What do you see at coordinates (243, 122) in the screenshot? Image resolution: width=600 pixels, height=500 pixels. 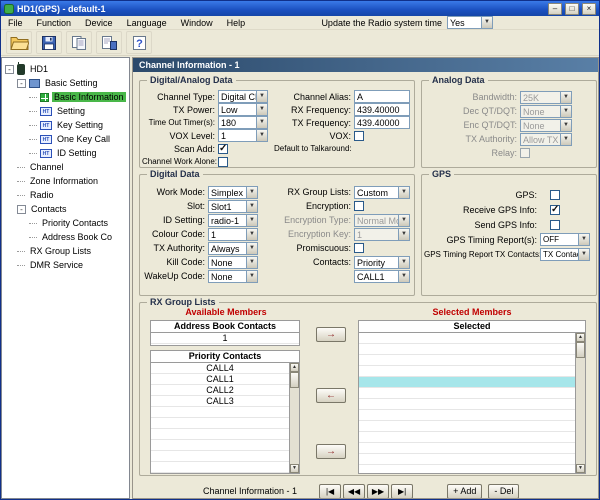 I see `time-out-timer-select: 180 ▼` at bounding box center [243, 122].